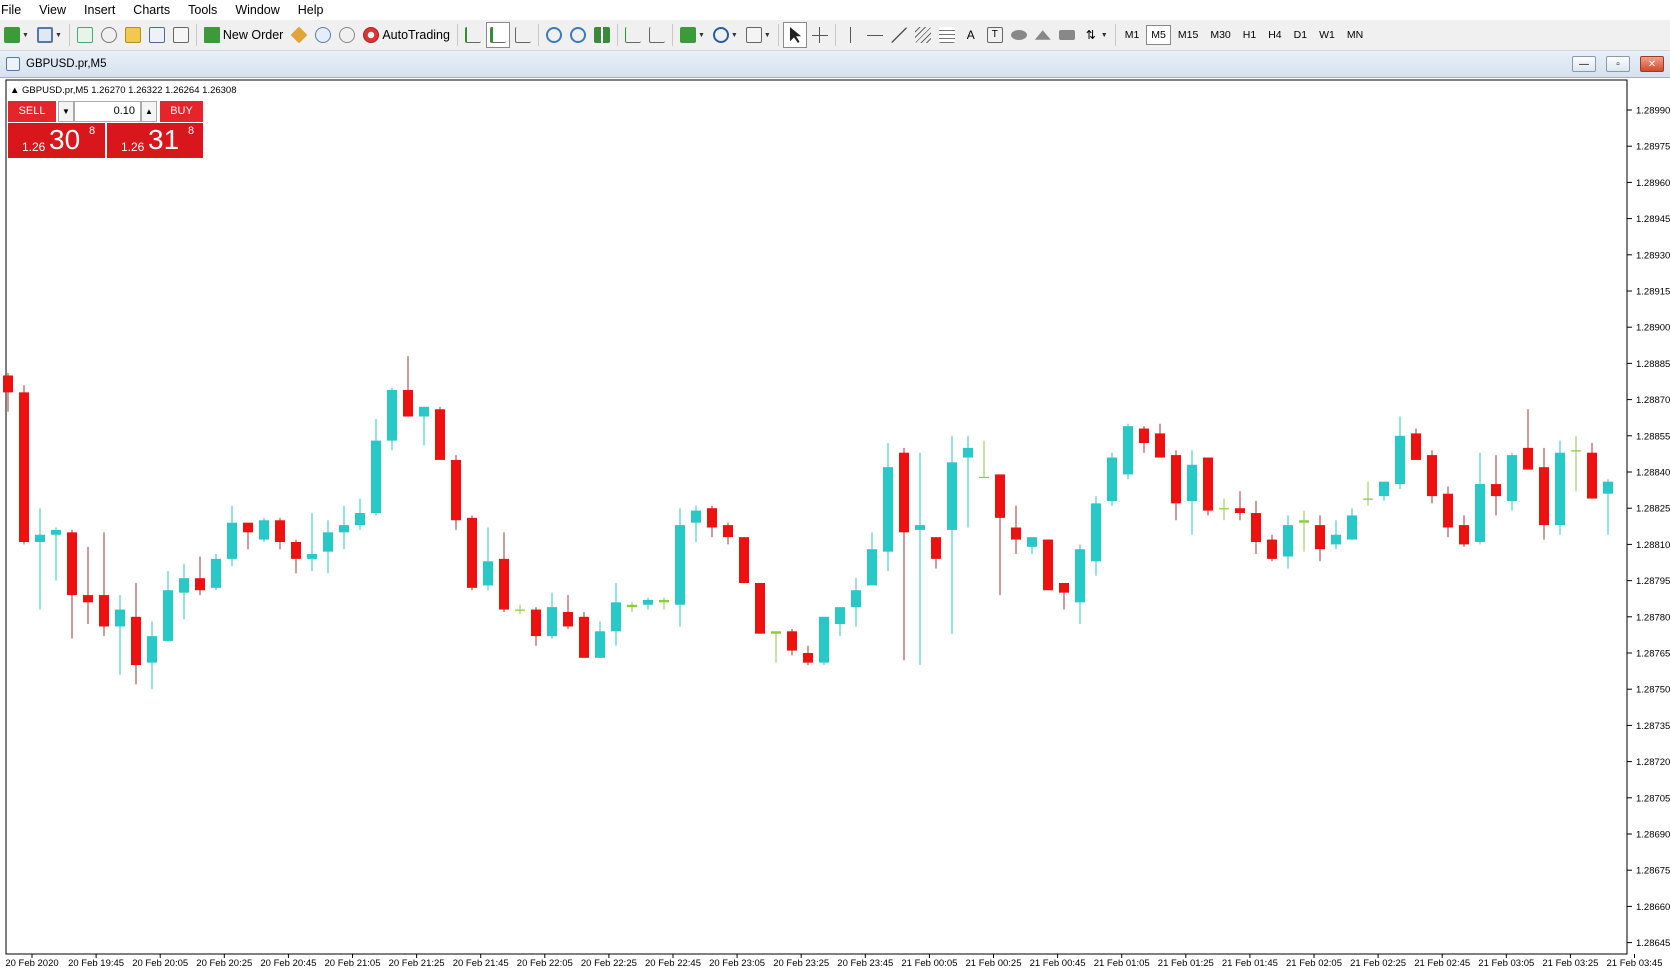  What do you see at coordinates (406, 35) in the screenshot?
I see `autotrading-button: AutoTrading` at bounding box center [406, 35].